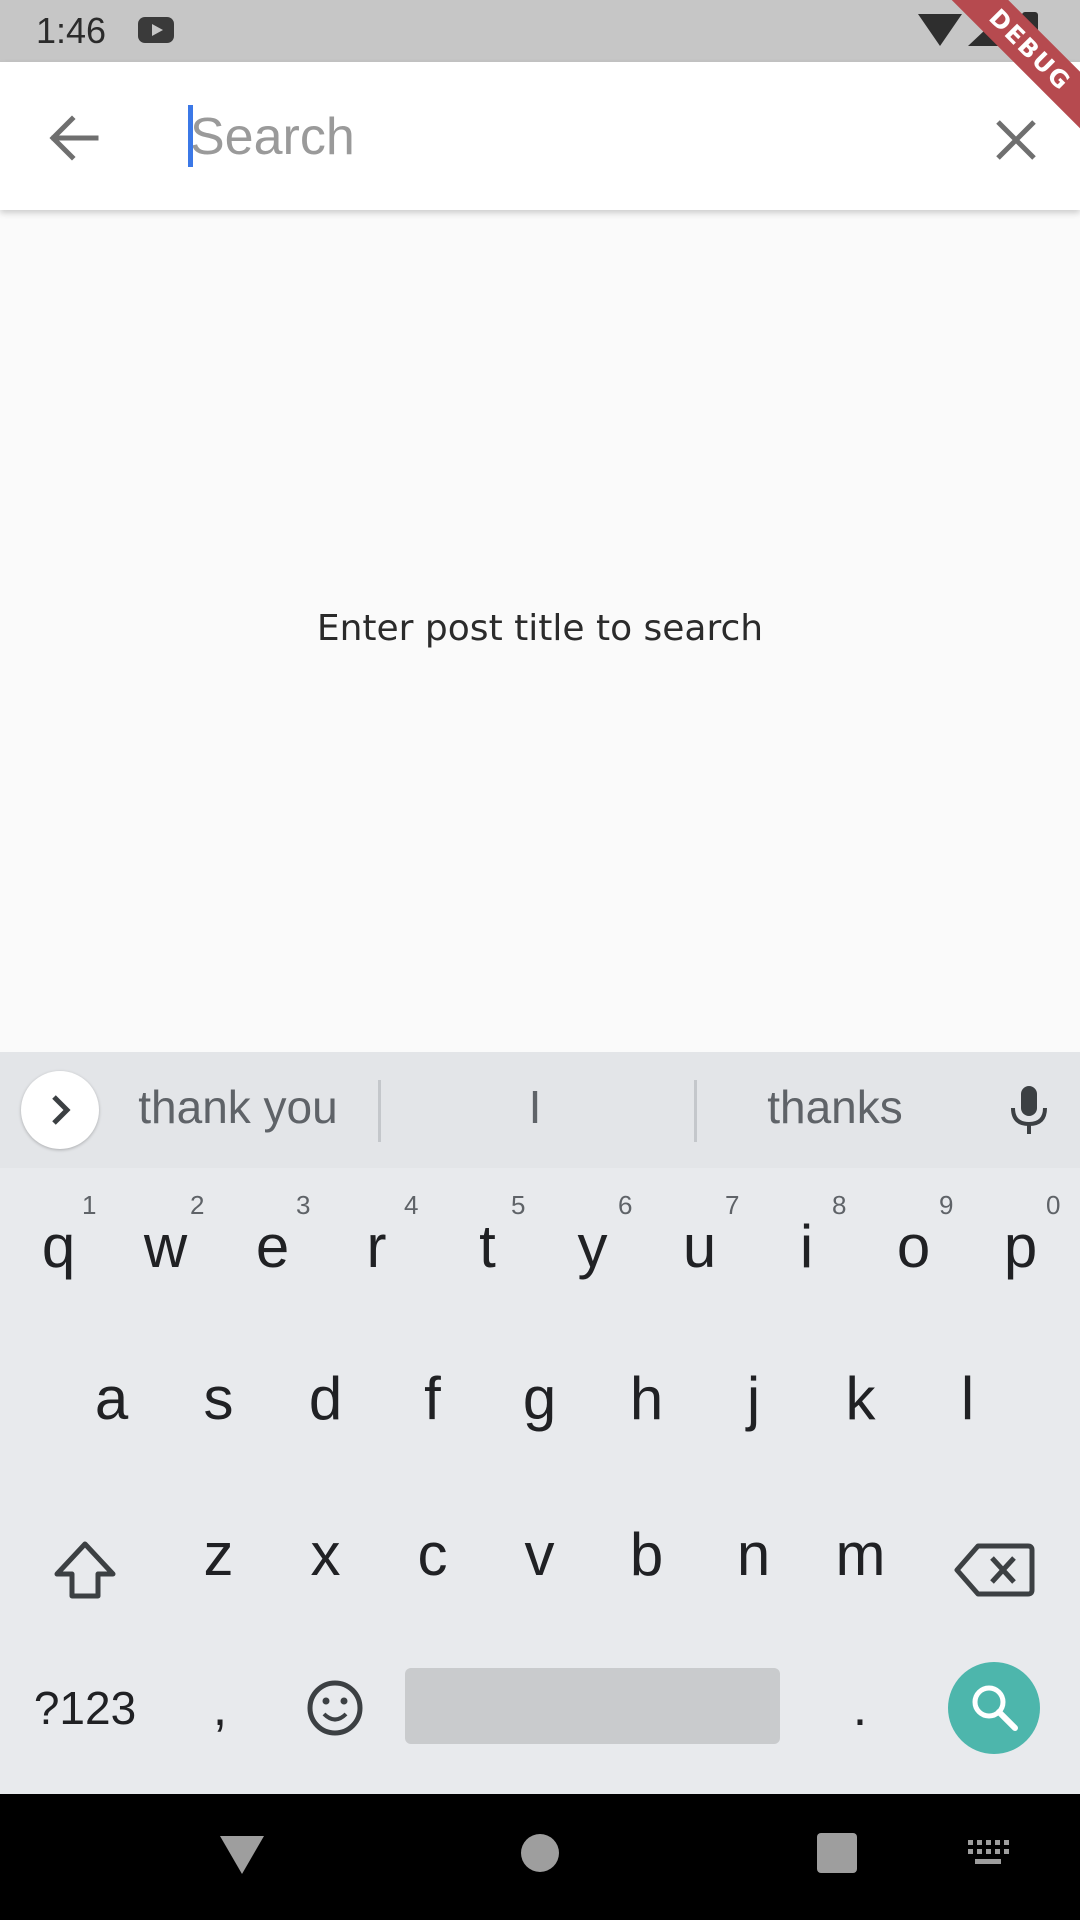 The height and width of the screenshot is (1920, 1080). Describe the element at coordinates (839, 1205) in the screenshot. I see `key-hint-8: 8` at that location.